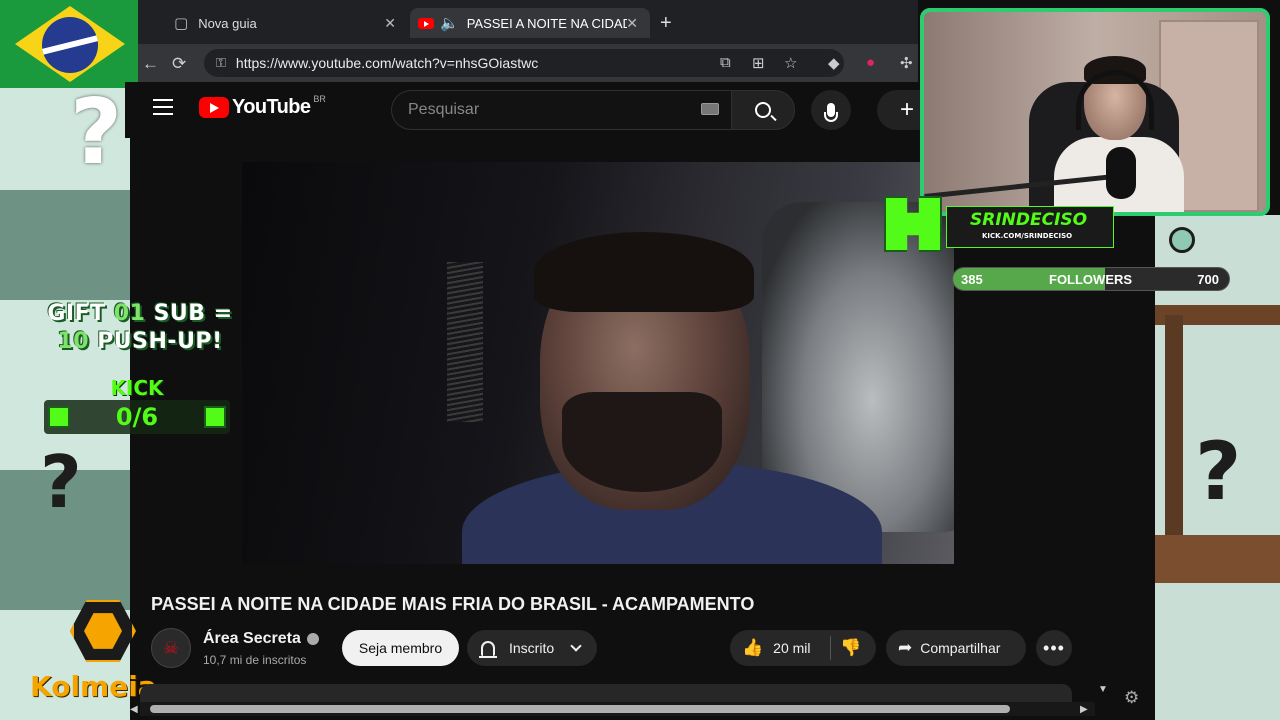  Describe the element at coordinates (790, 63) in the screenshot. I see `star-icon: ☆` at that location.